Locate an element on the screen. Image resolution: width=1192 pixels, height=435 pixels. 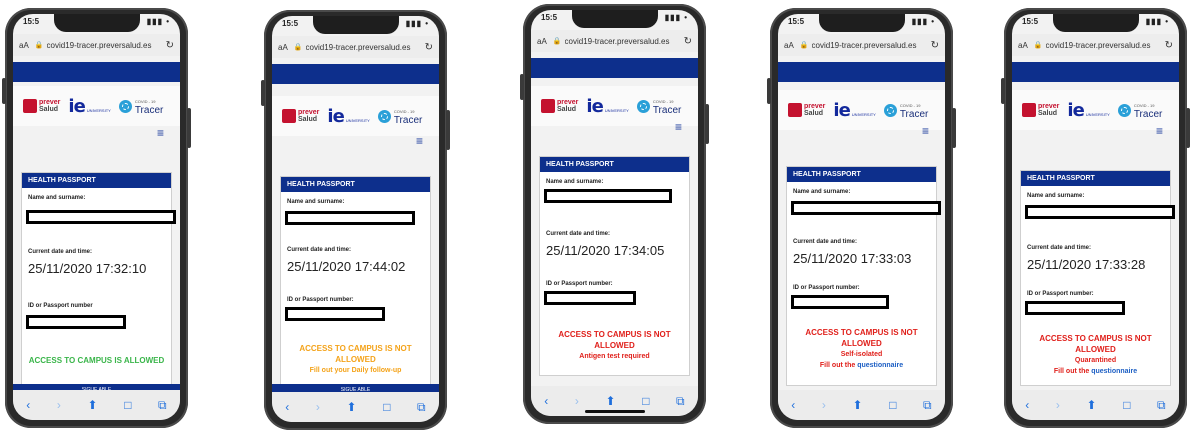
access-instruction: Antigen test required is located at coordinates (614, 356).